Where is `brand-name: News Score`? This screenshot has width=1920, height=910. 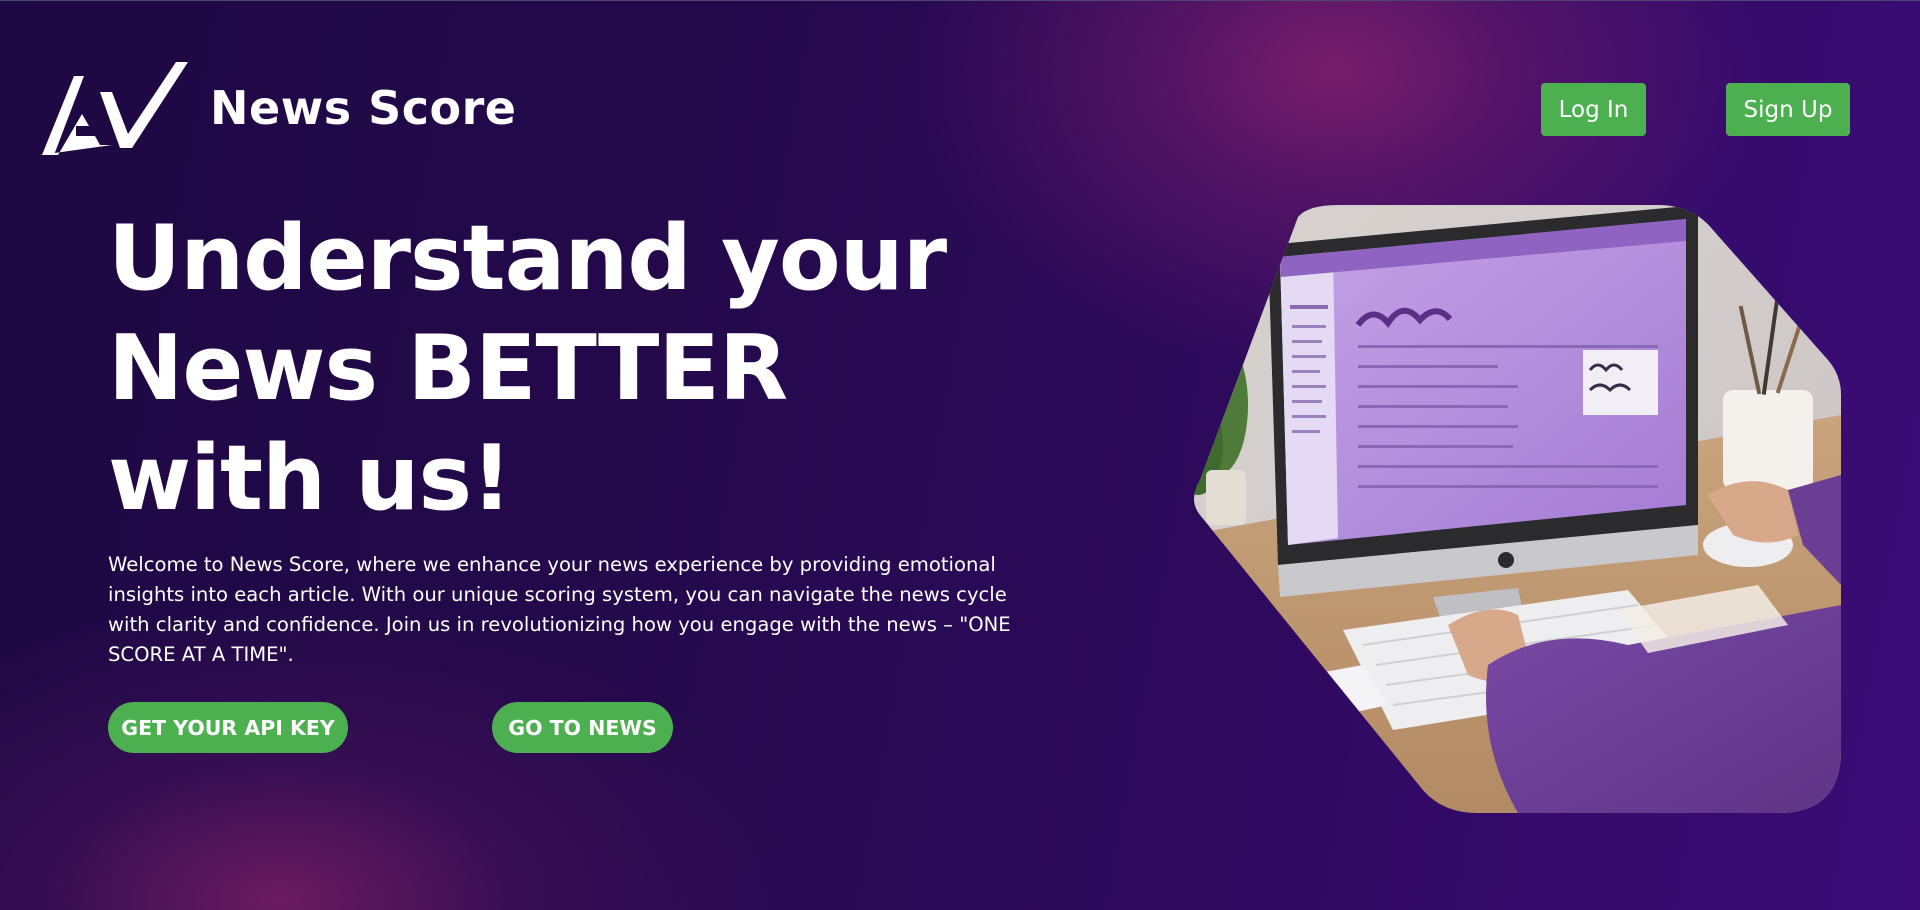 brand-name: News Score is located at coordinates (363, 108).